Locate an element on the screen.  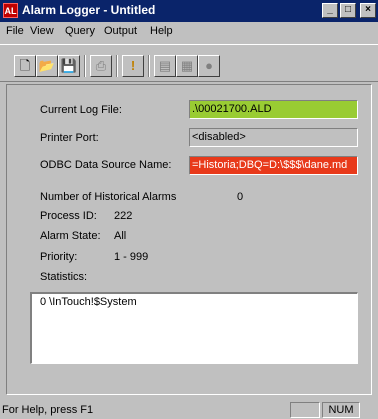
odbc-data-source-field: =Historia;DBQ=D:\$$$\dane.md is located at coordinates (273, 165).